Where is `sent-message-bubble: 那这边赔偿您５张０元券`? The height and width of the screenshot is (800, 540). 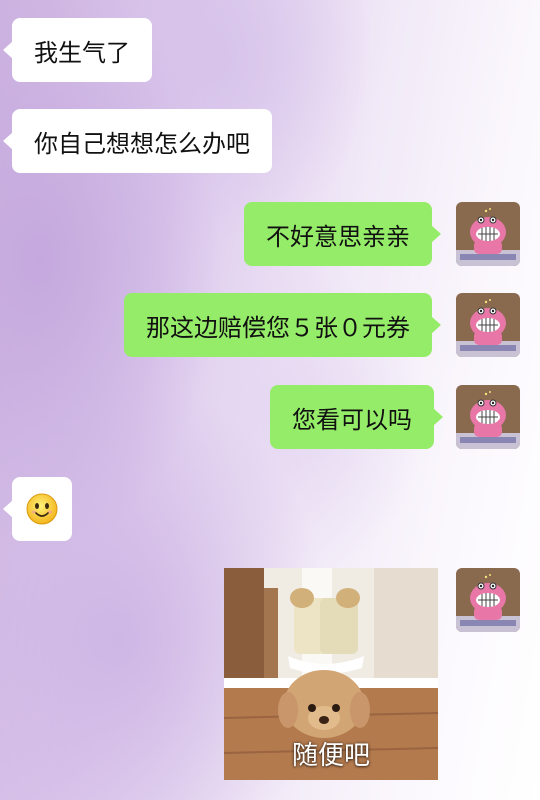 sent-message-bubble: 那这边赔偿您５张０元券 is located at coordinates (282, 325).